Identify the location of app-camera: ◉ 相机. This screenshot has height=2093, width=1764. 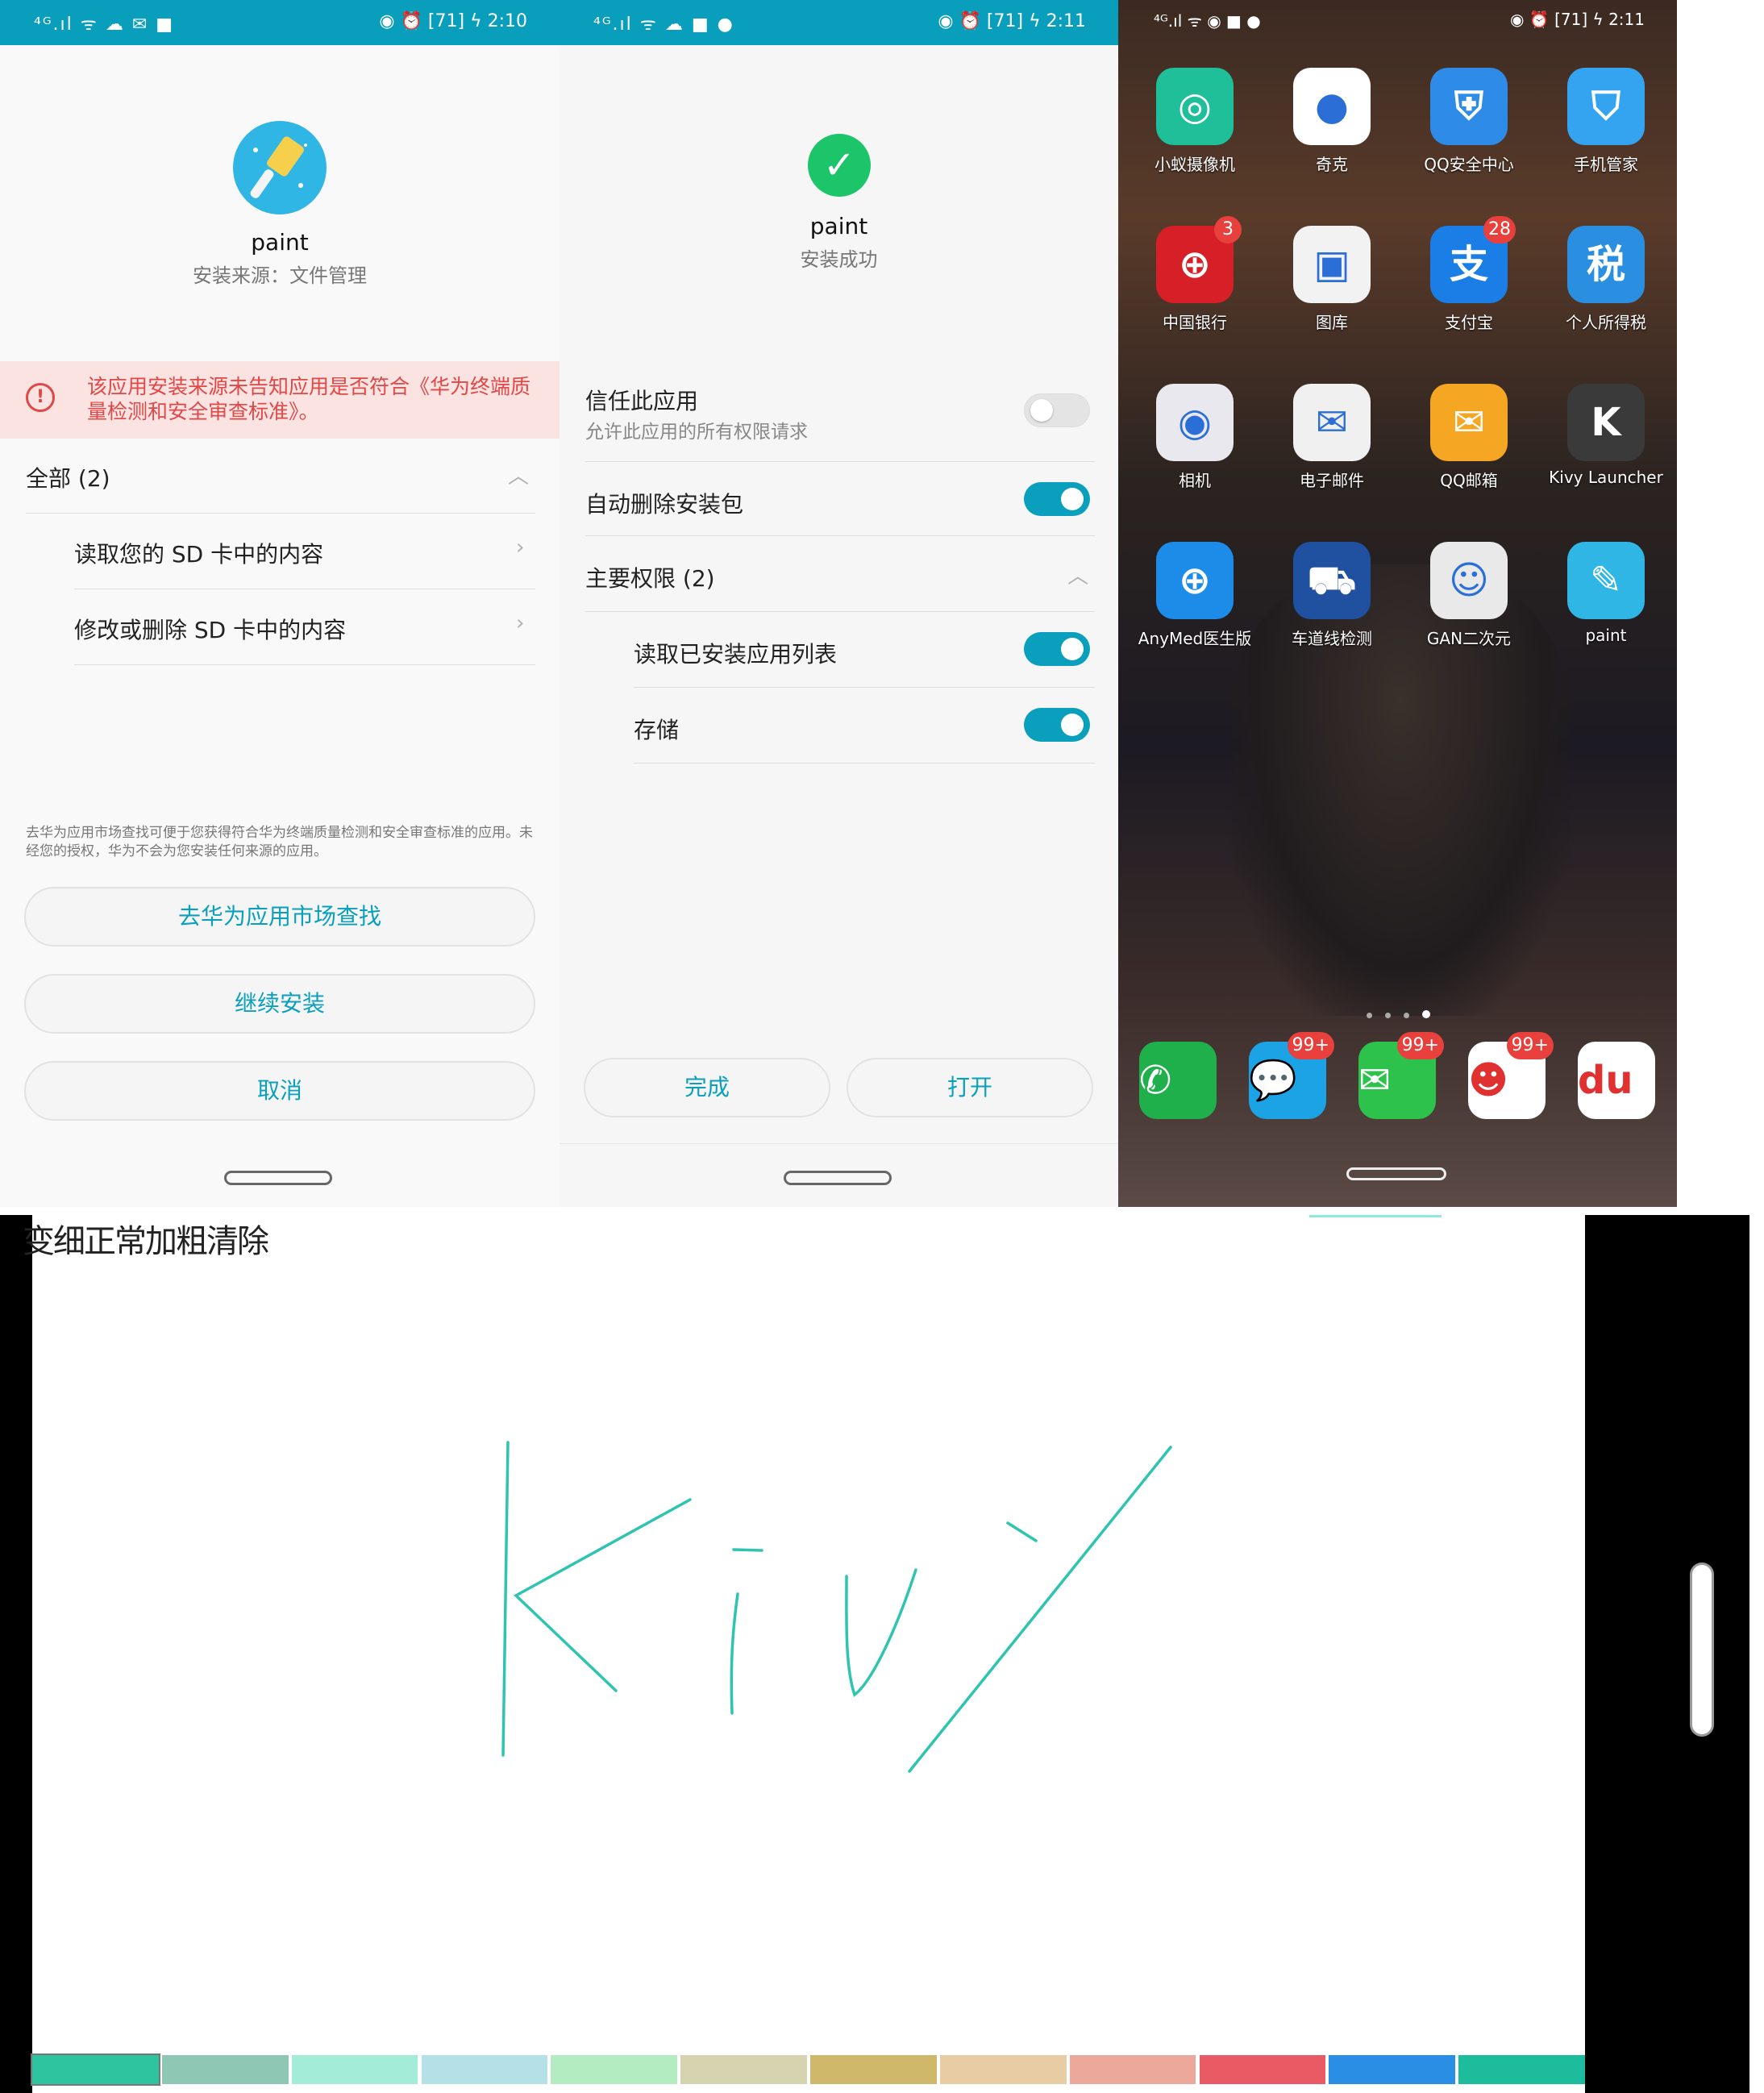
(1194, 438).